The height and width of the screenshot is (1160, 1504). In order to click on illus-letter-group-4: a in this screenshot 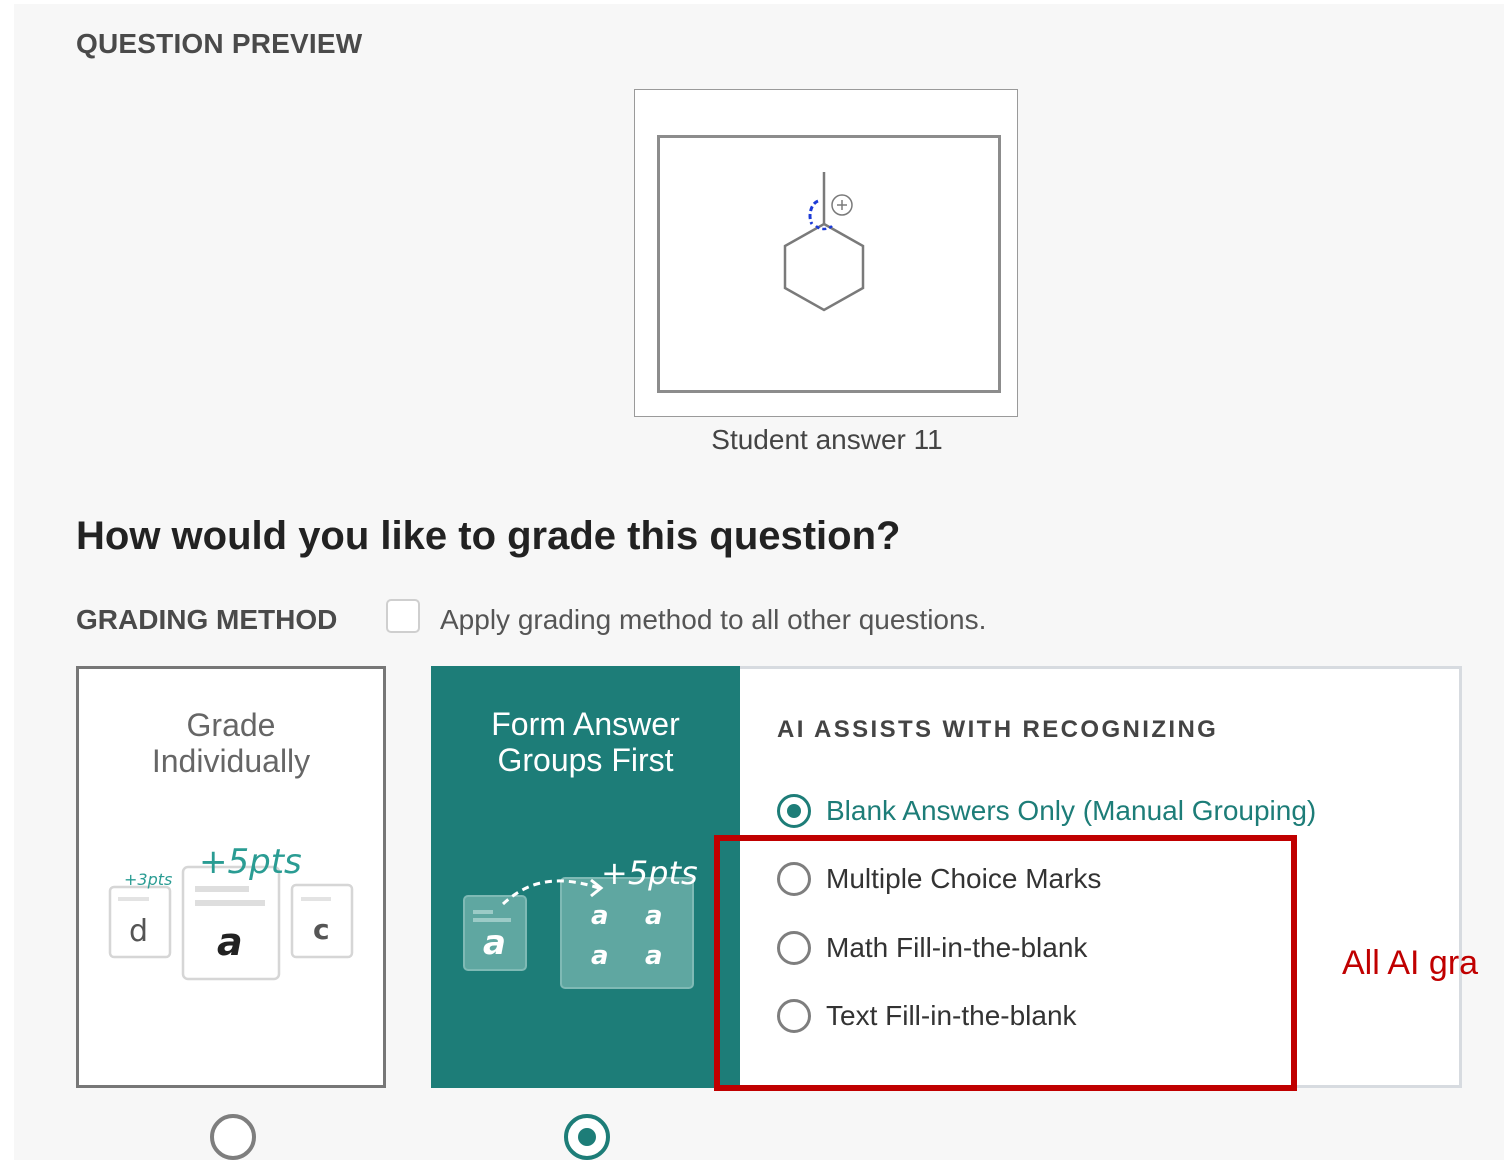, I will do `click(654, 956)`.